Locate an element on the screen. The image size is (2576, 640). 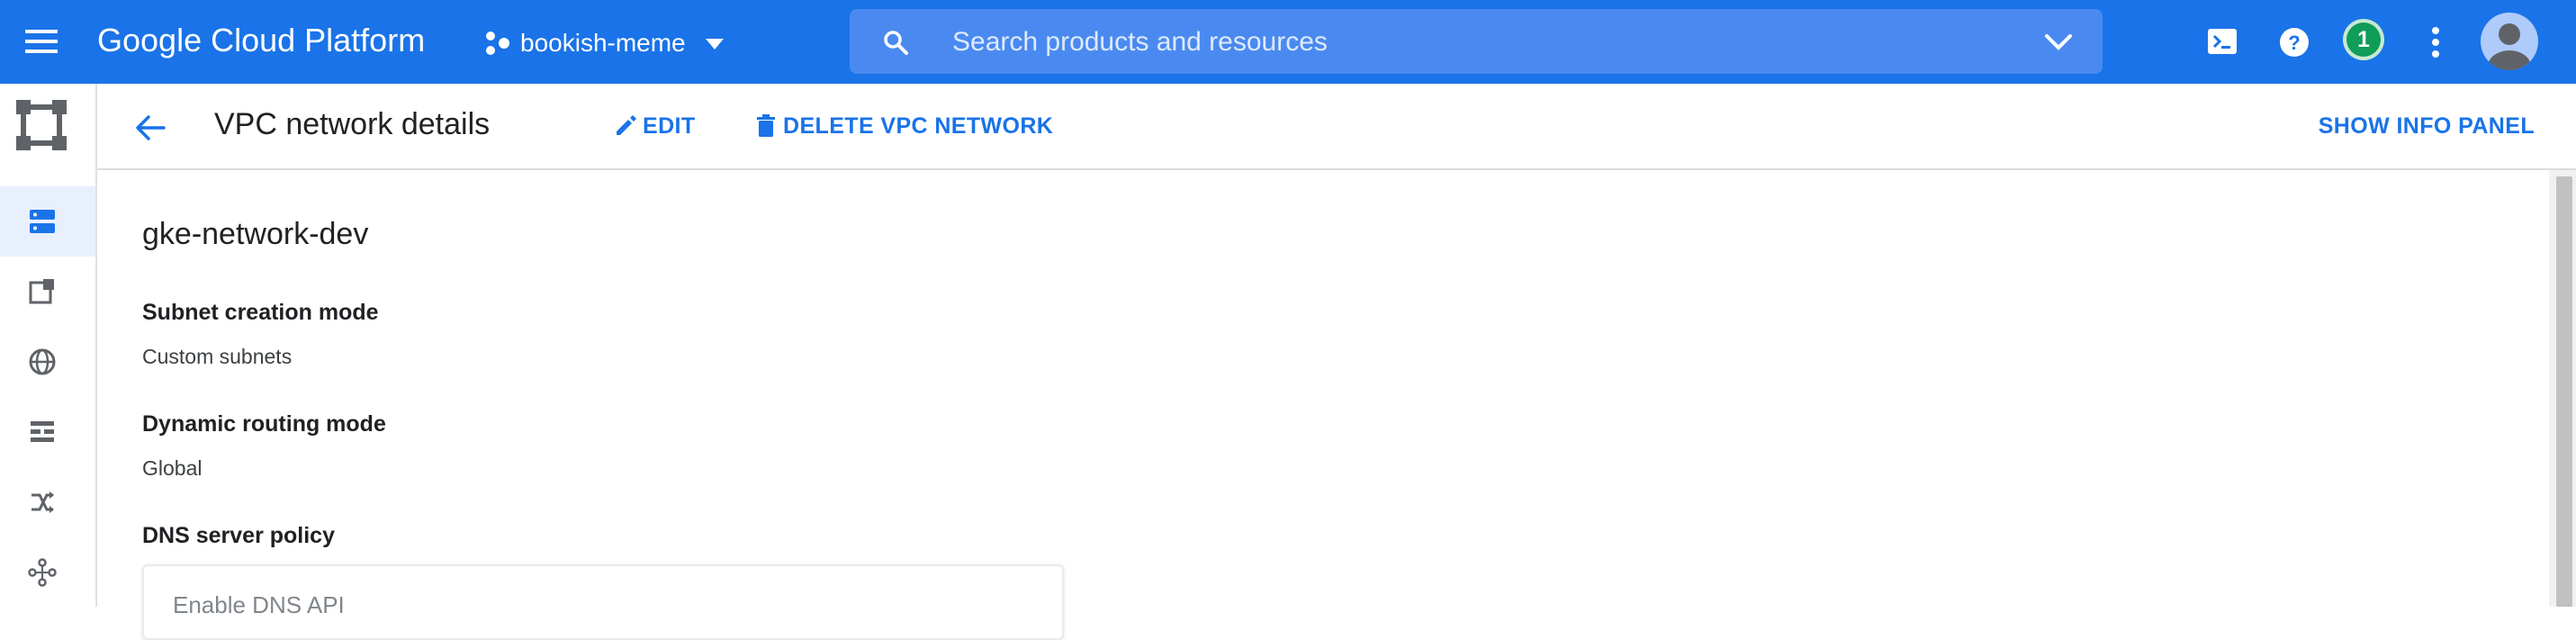
scrollbar-thumb is located at coordinates (2564, 391).